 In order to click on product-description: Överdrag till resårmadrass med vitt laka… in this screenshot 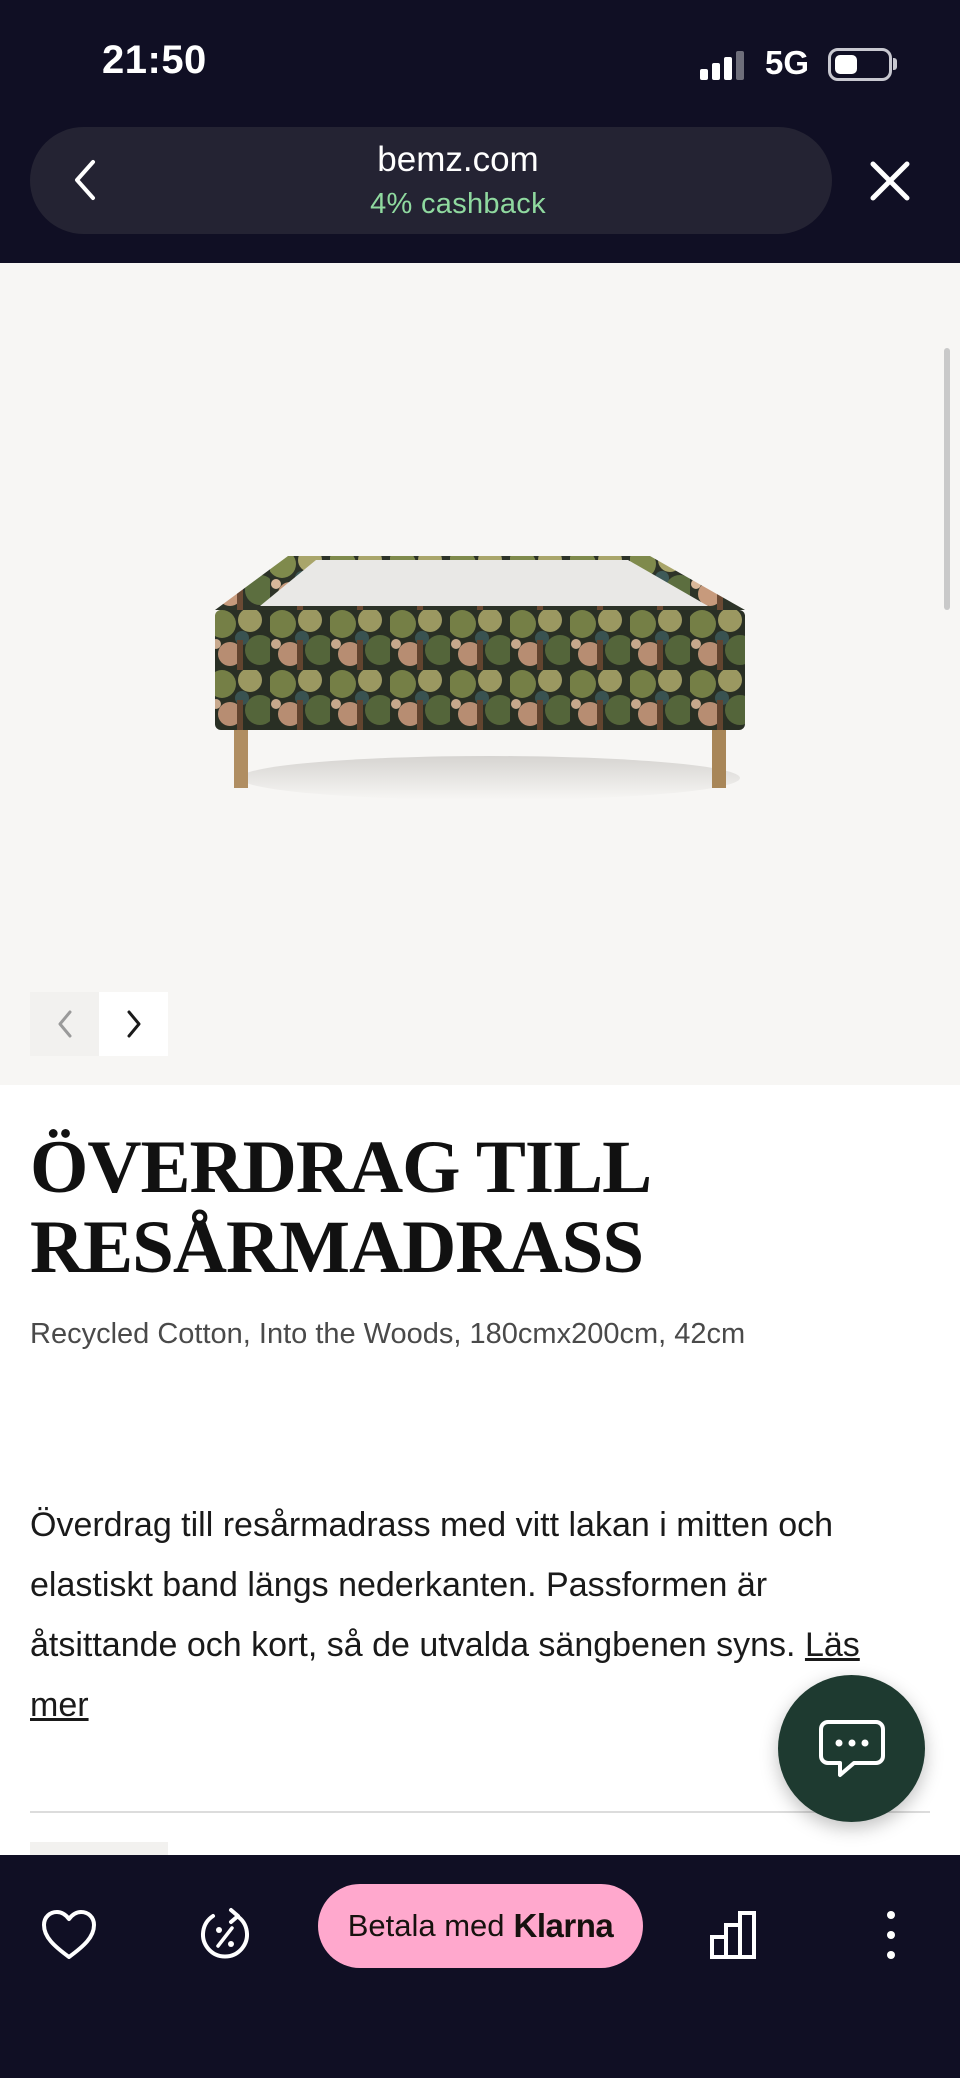, I will do `click(470, 1615)`.